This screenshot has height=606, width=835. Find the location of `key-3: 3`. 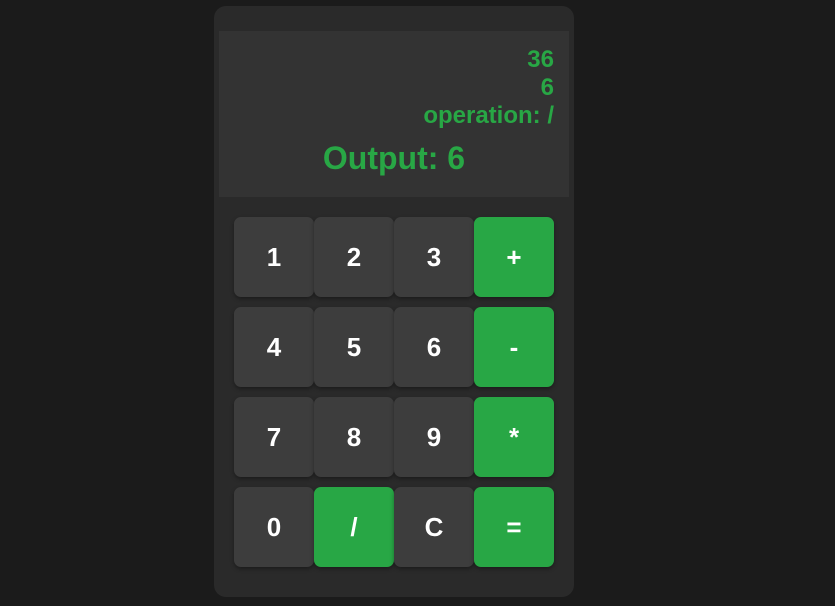

key-3: 3 is located at coordinates (434, 257).